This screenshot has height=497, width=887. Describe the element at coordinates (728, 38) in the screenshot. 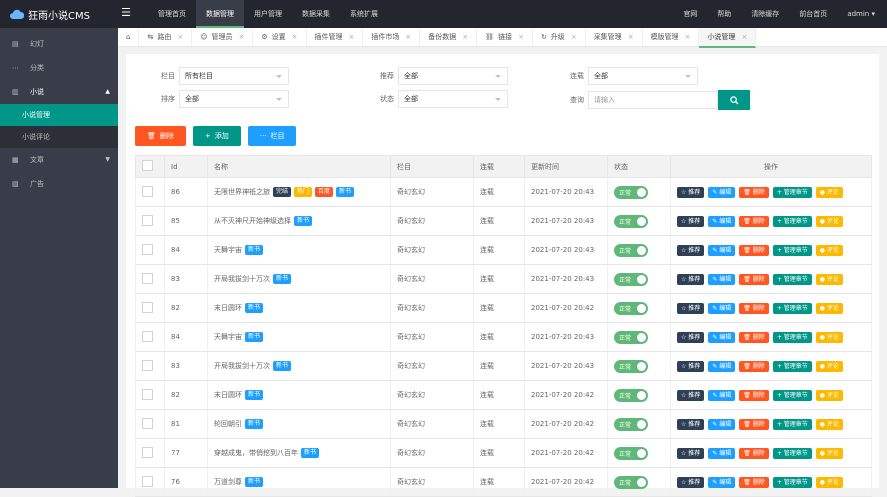

I see `tab-item: 小说管理 ×` at that location.